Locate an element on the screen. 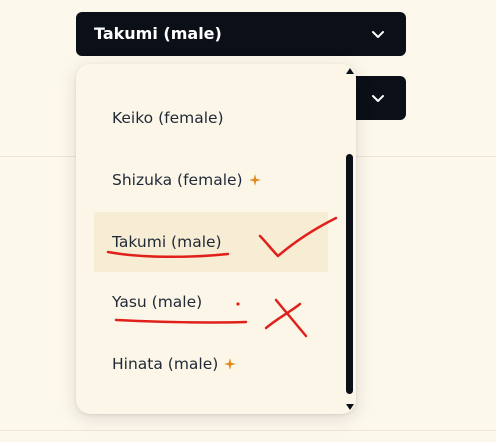  list-item: Shizuka (female) is located at coordinates (211, 180).